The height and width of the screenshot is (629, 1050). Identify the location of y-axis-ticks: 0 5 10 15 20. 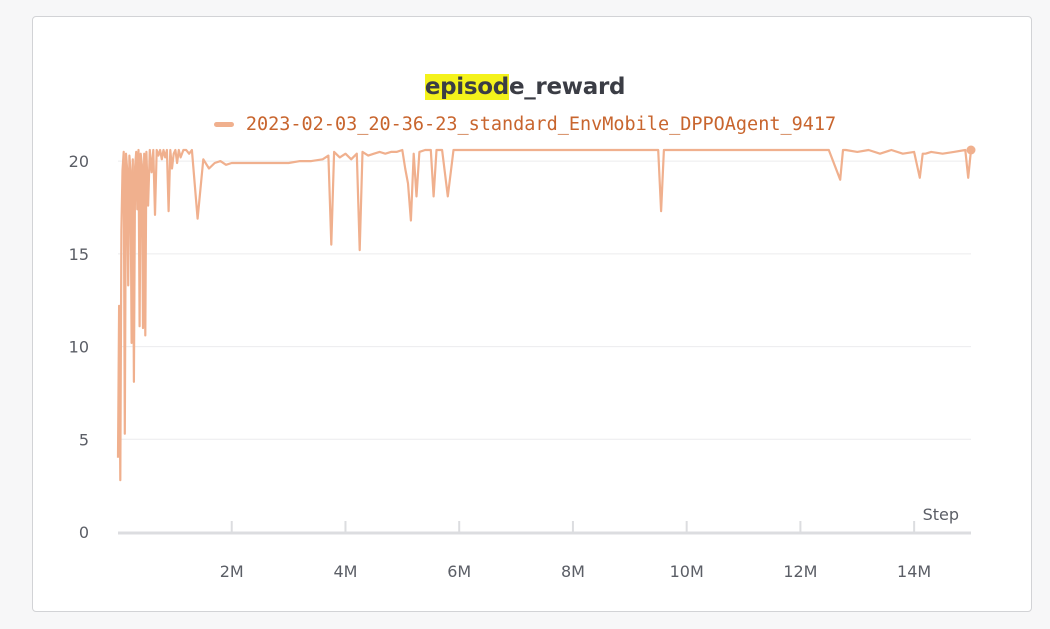
(79, 347).